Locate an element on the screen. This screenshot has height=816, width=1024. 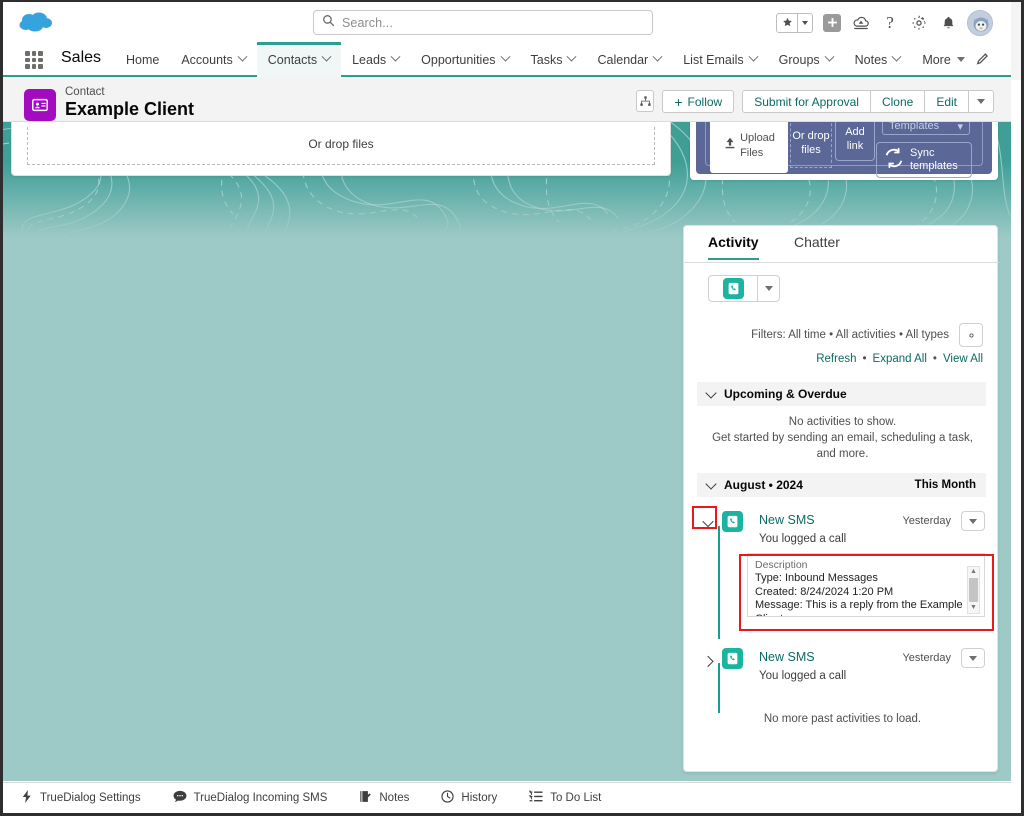
nav-item-label: Groups is located at coordinates (799, 59).